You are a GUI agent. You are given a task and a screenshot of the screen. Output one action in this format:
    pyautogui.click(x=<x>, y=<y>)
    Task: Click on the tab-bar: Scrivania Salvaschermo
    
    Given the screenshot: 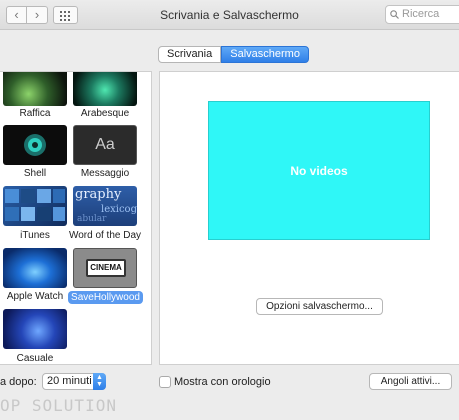 What is the action you would take?
    pyautogui.click(x=233, y=54)
    